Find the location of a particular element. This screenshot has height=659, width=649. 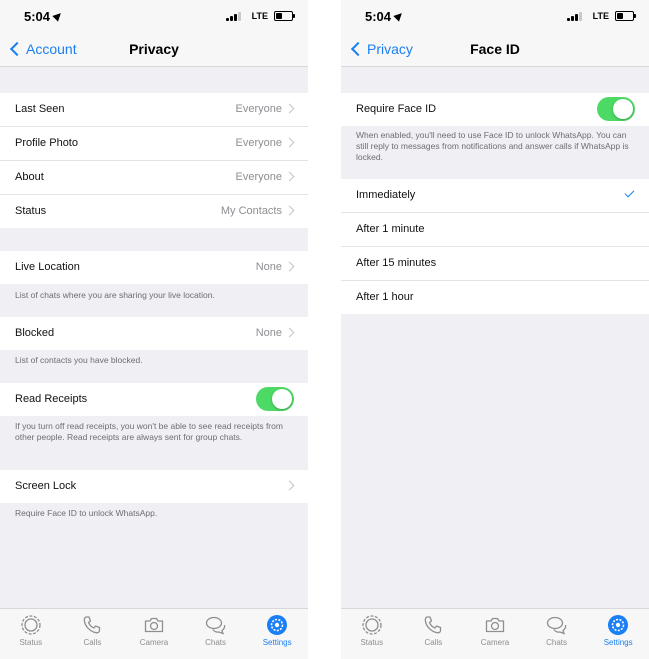

option-after-1-minute: After 1 minute is located at coordinates (495, 230).